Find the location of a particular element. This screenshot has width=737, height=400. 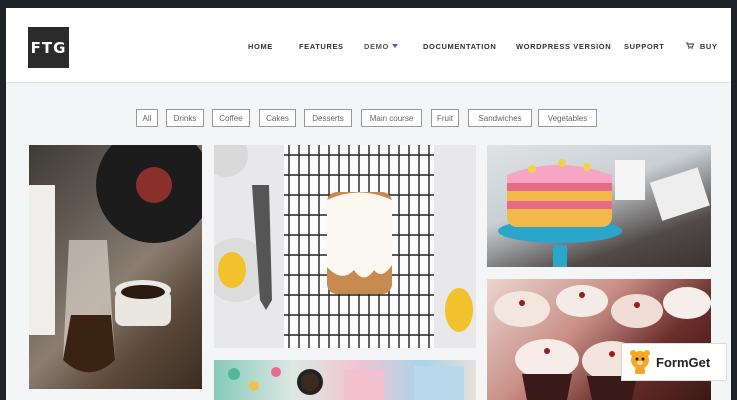

nav-features: FEATURES is located at coordinates (321, 46).